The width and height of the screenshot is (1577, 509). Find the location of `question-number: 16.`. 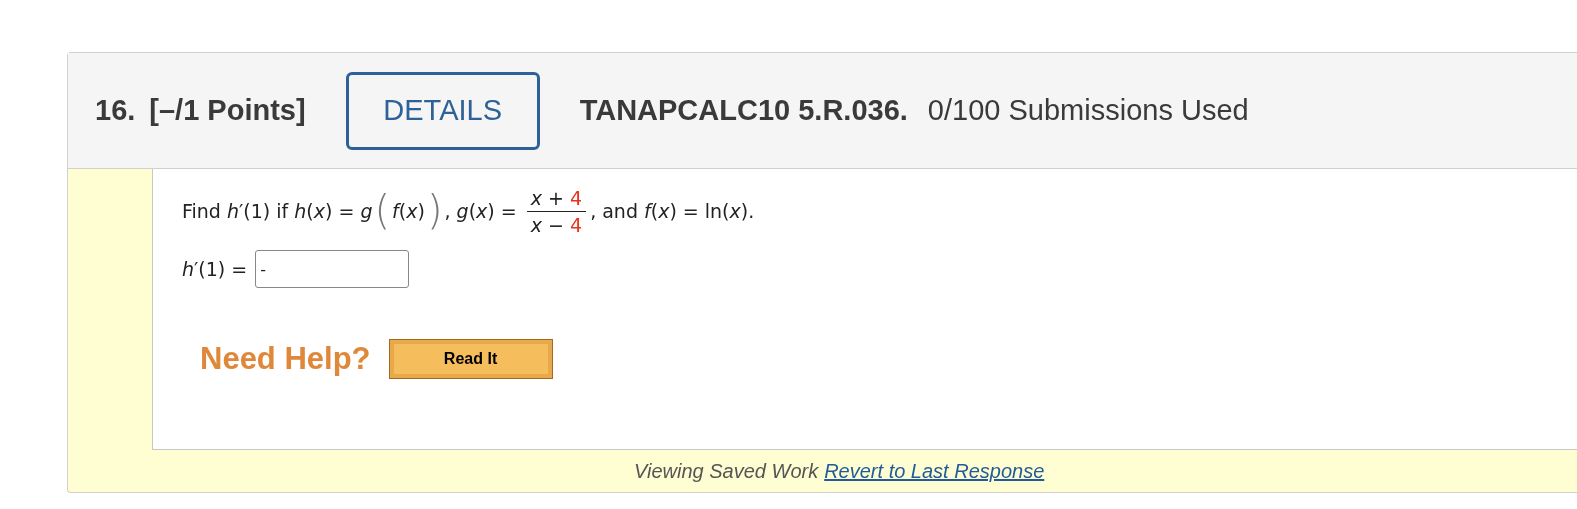

question-number: 16. is located at coordinates (115, 110).